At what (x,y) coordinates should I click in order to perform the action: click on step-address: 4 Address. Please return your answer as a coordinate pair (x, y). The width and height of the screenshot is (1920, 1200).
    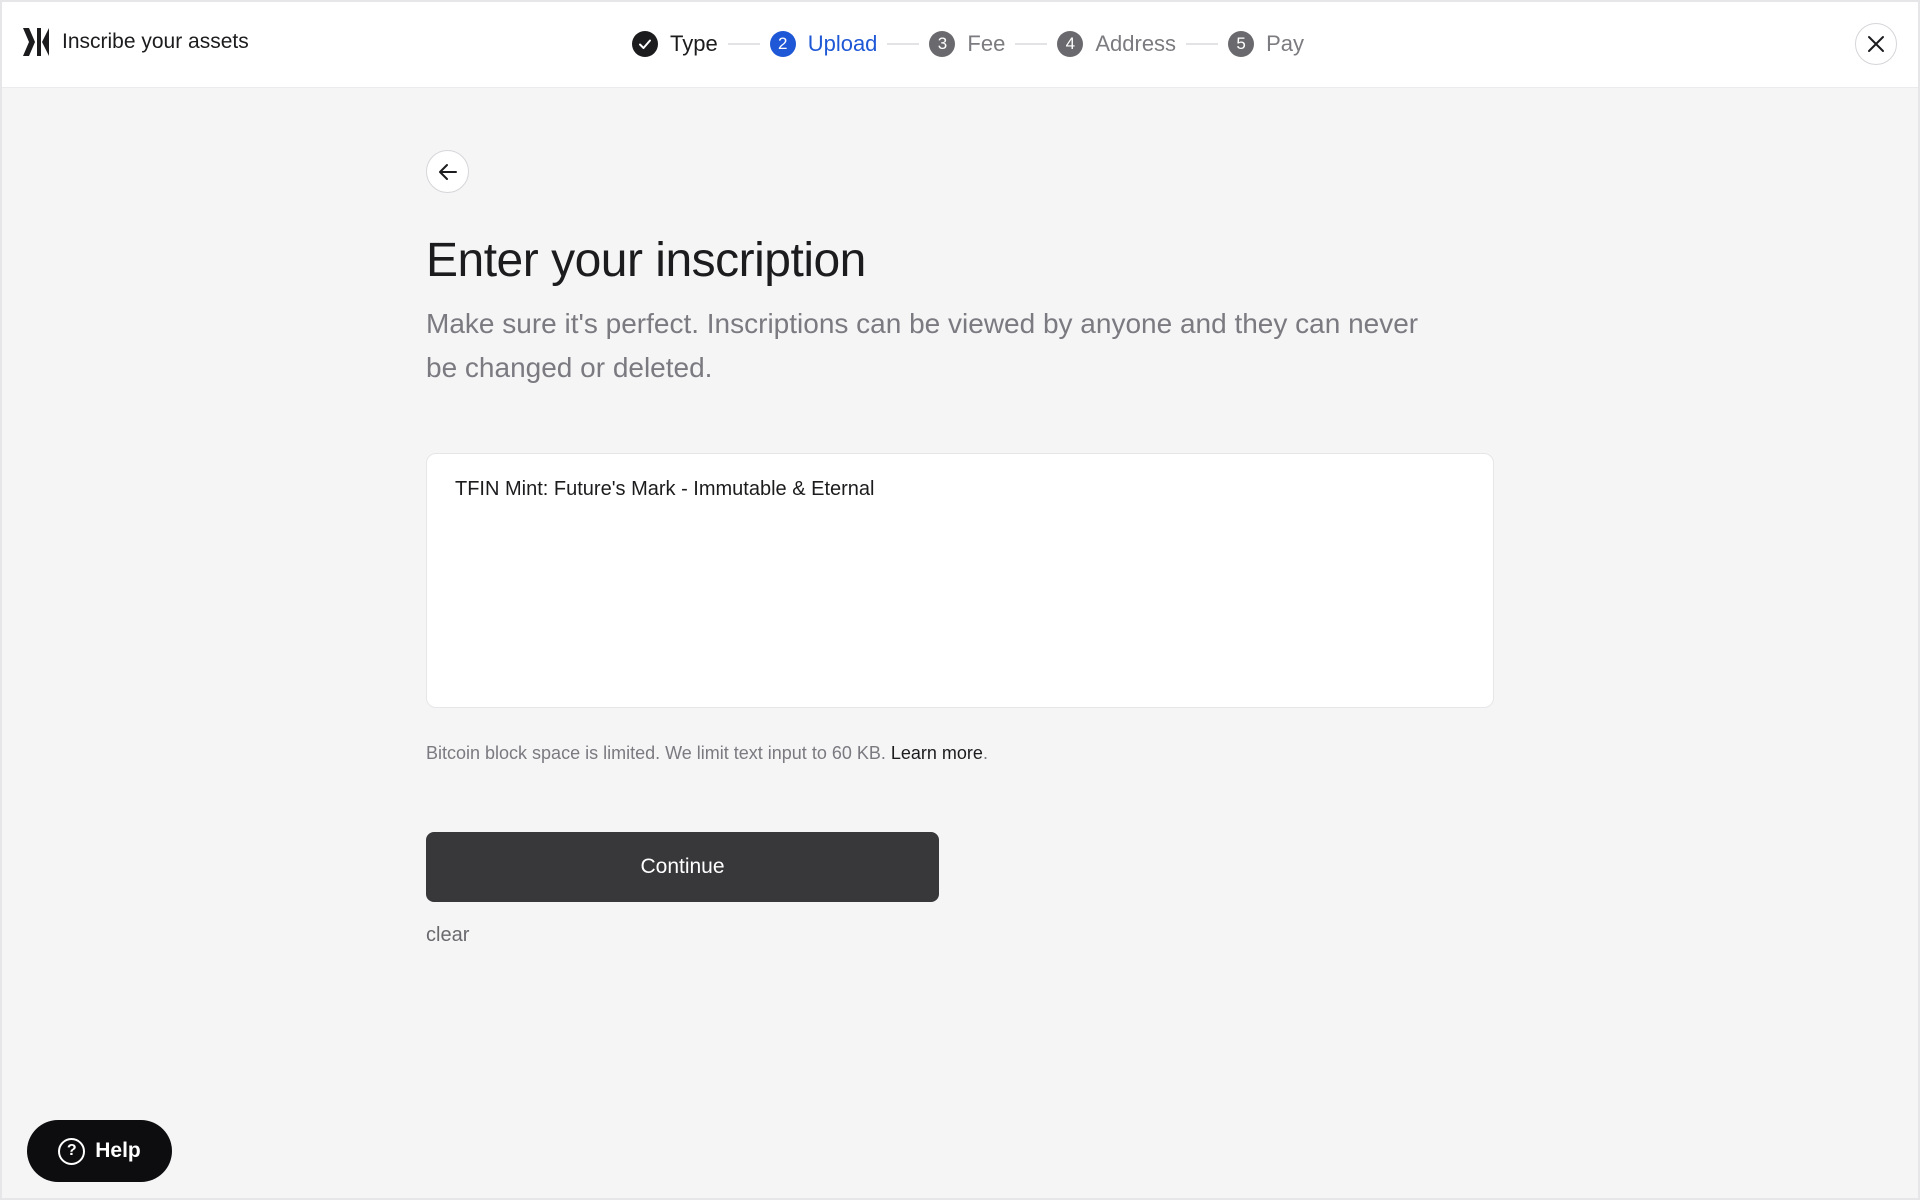
    Looking at the image, I should click on (1116, 44).